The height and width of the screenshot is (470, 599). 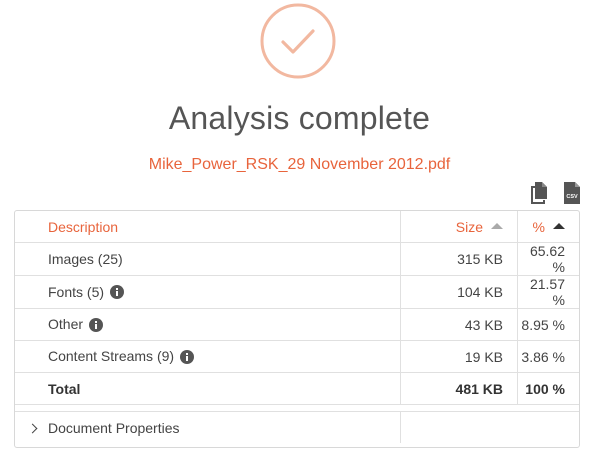 I want to click on row-size: 43 KB, so click(x=459, y=324).